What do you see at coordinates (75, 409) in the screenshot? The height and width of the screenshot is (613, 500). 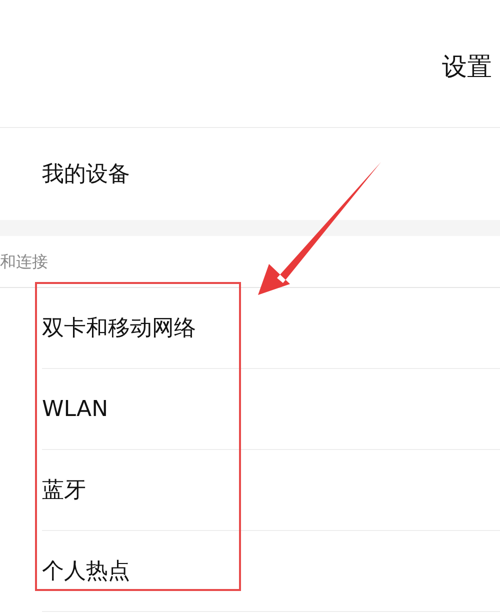 I see `list-item: WLAN` at bounding box center [75, 409].